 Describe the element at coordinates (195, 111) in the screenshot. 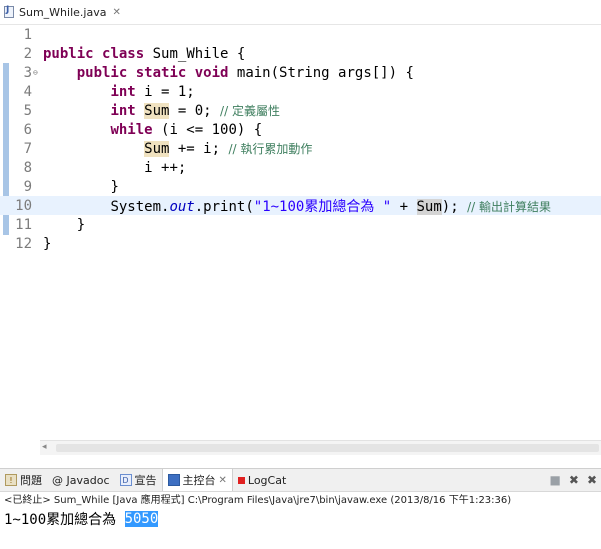

I see `code-text: = 0;` at that location.